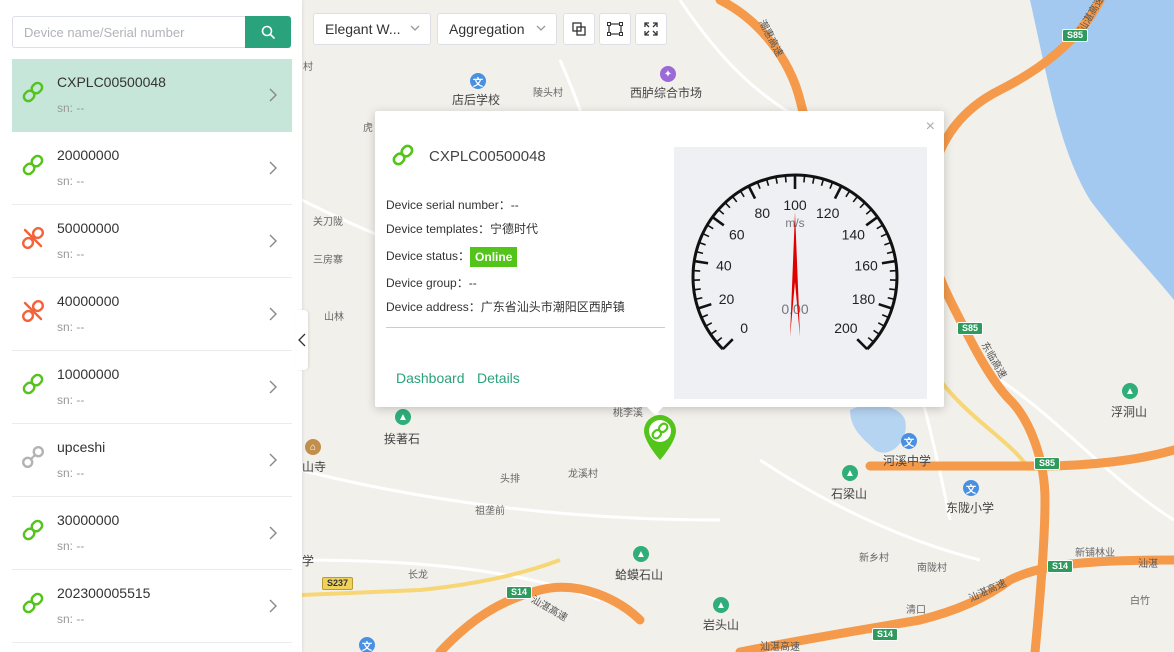 This screenshot has height=652, width=1174. What do you see at coordinates (88, 520) in the screenshot?
I see `device-name: 30000000` at bounding box center [88, 520].